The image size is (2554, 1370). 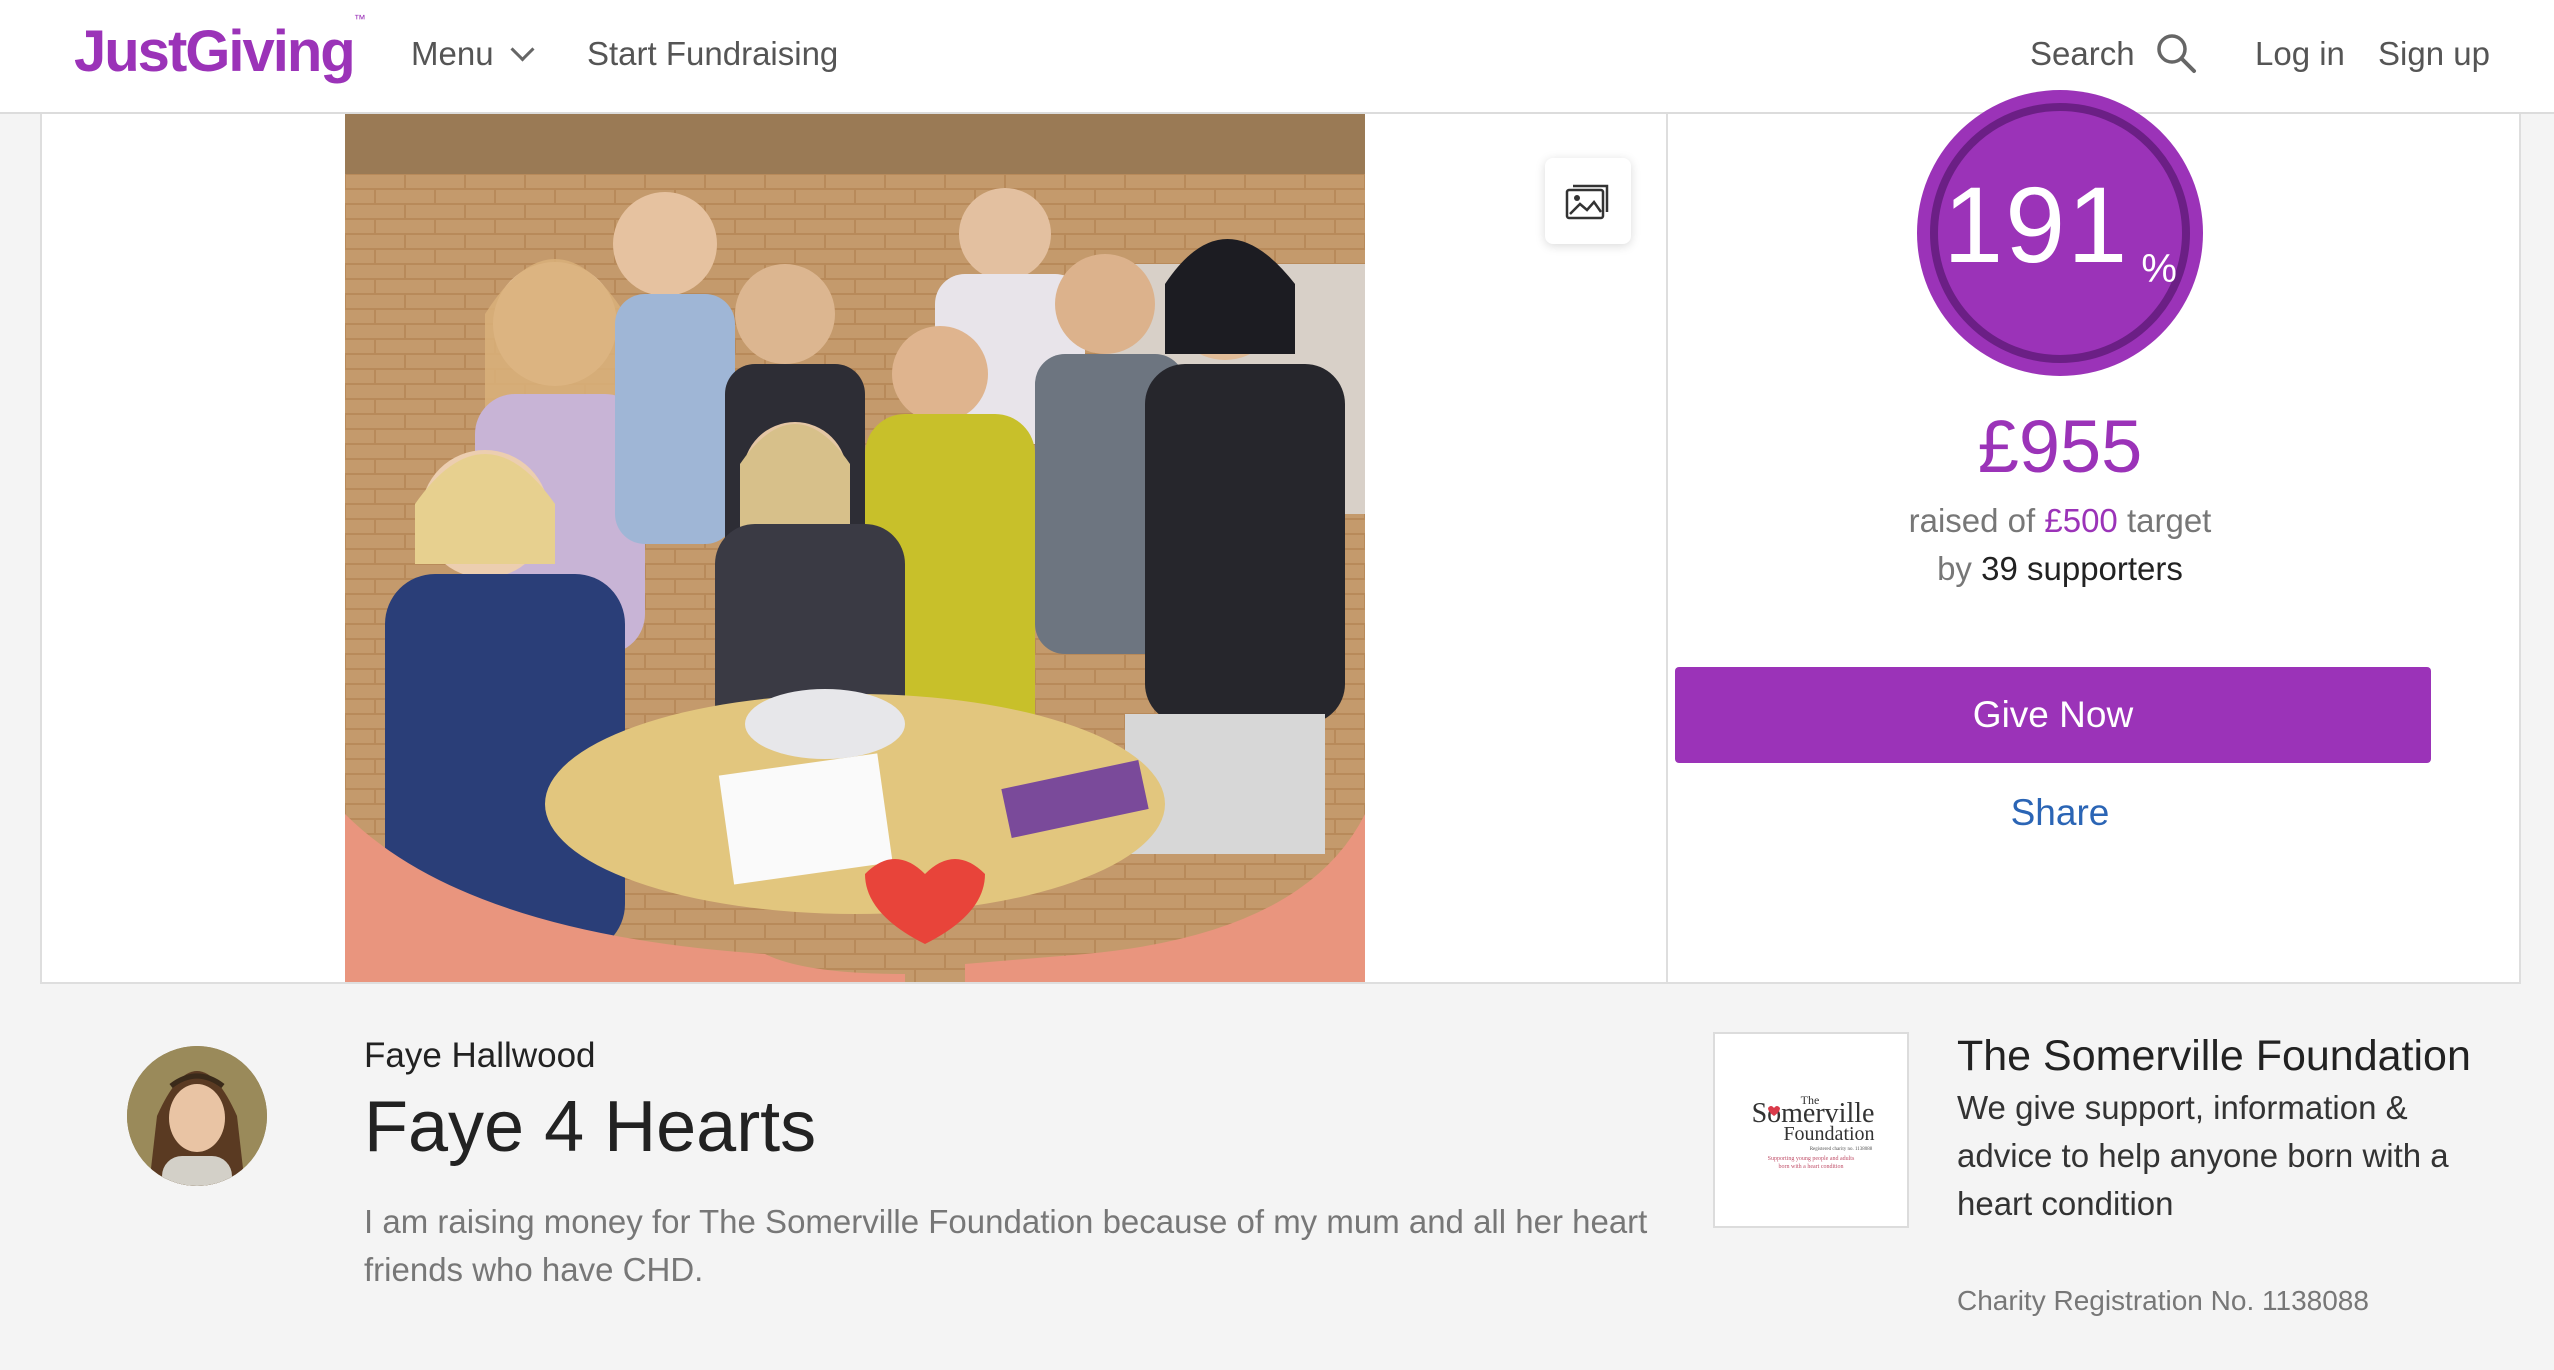 I want to click on logo-trademark: ™, so click(x=359, y=18).